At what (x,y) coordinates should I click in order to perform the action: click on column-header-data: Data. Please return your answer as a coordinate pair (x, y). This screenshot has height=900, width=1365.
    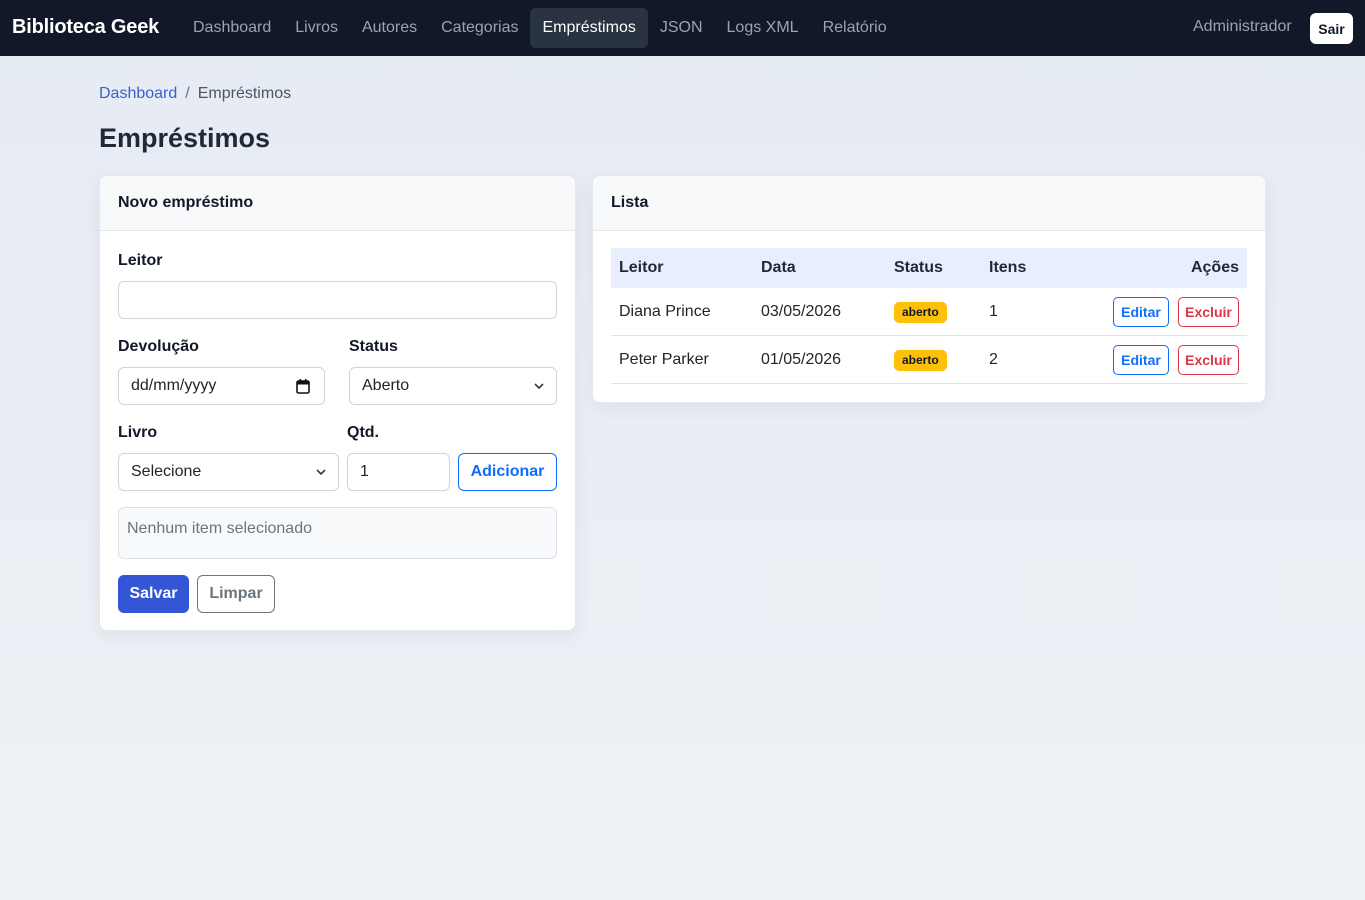
    Looking at the image, I should click on (778, 267).